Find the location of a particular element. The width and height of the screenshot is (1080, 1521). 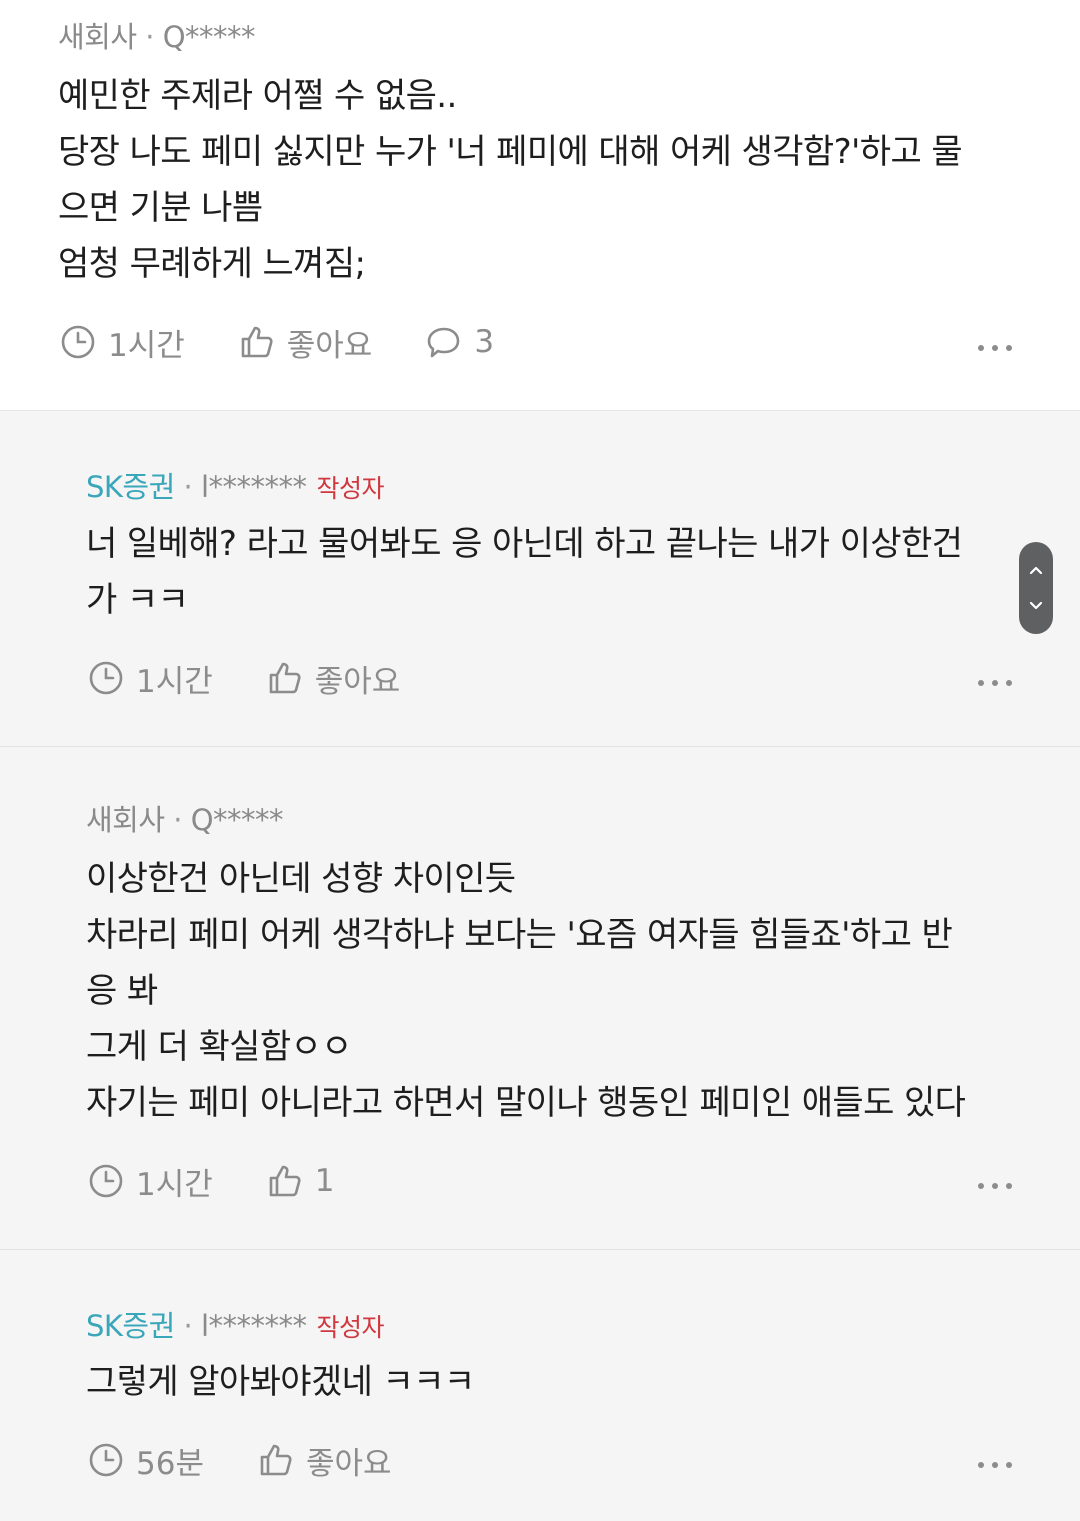

chevron-down-icon is located at coordinates (1036, 605).